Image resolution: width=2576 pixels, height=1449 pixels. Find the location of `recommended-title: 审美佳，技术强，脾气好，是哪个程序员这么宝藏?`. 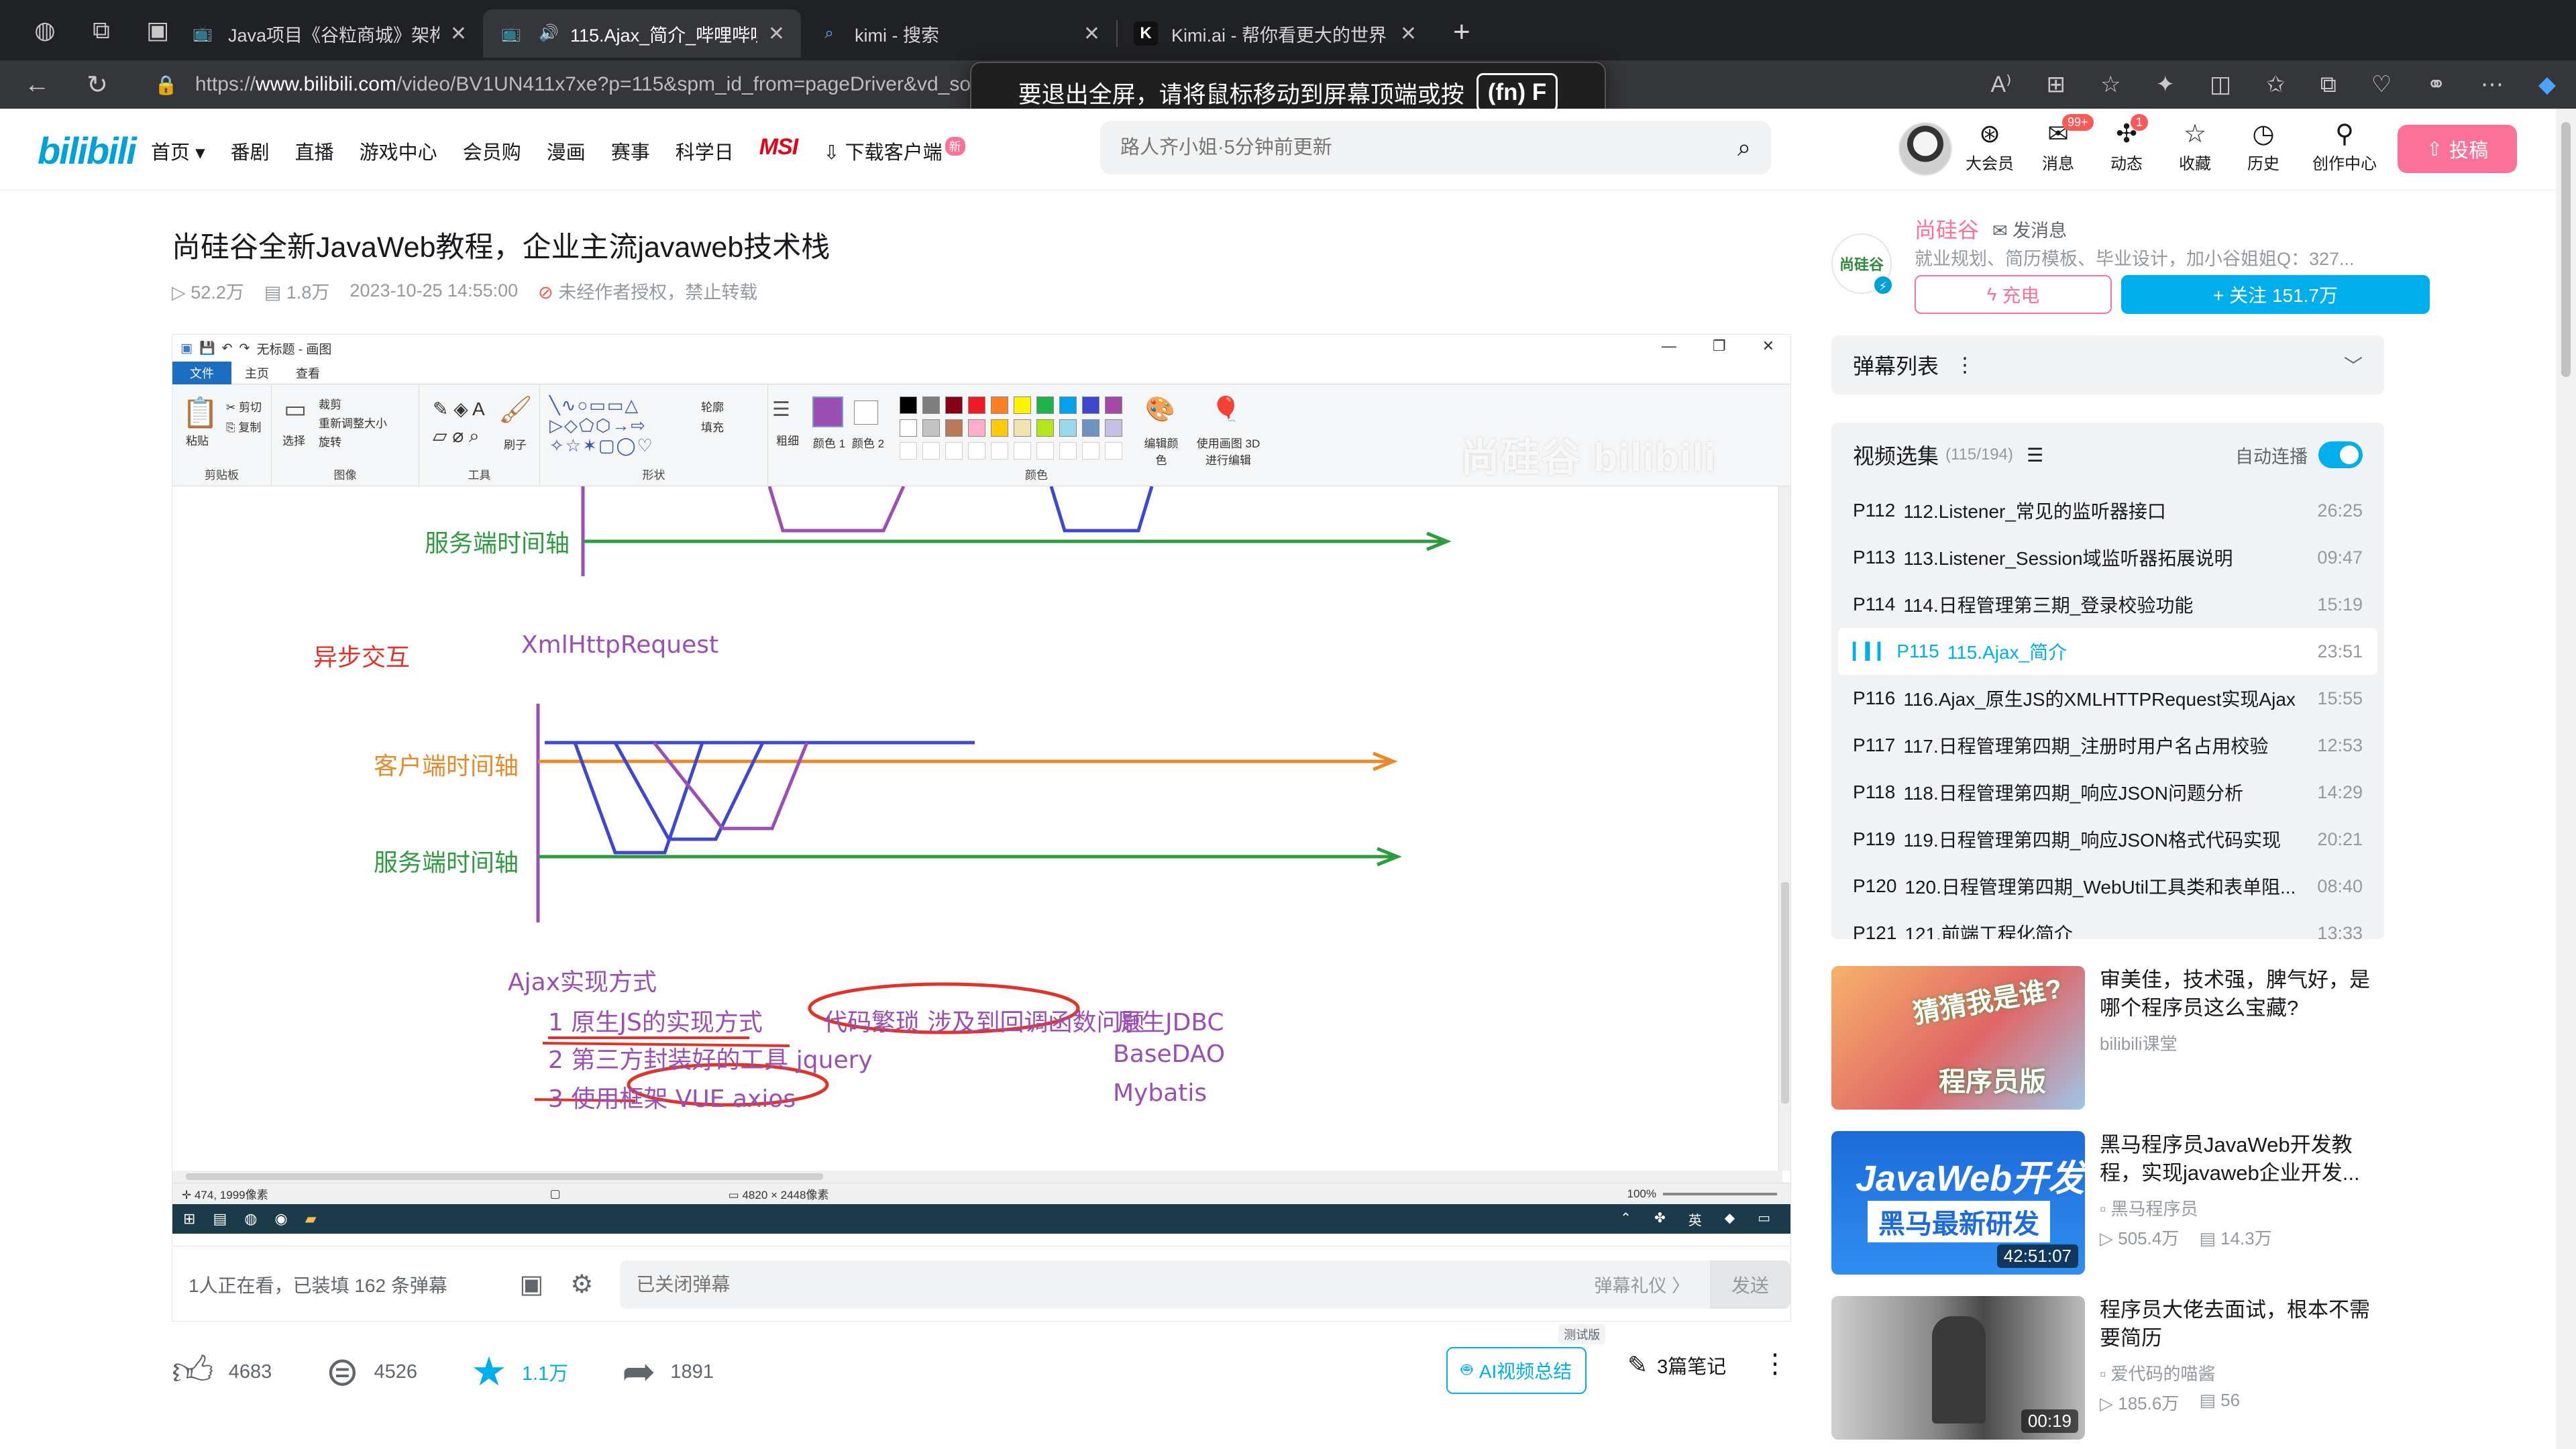

recommended-title: 审美佳，技术强，脾气好，是哪个程序员这么宝藏? is located at coordinates (2244, 994).